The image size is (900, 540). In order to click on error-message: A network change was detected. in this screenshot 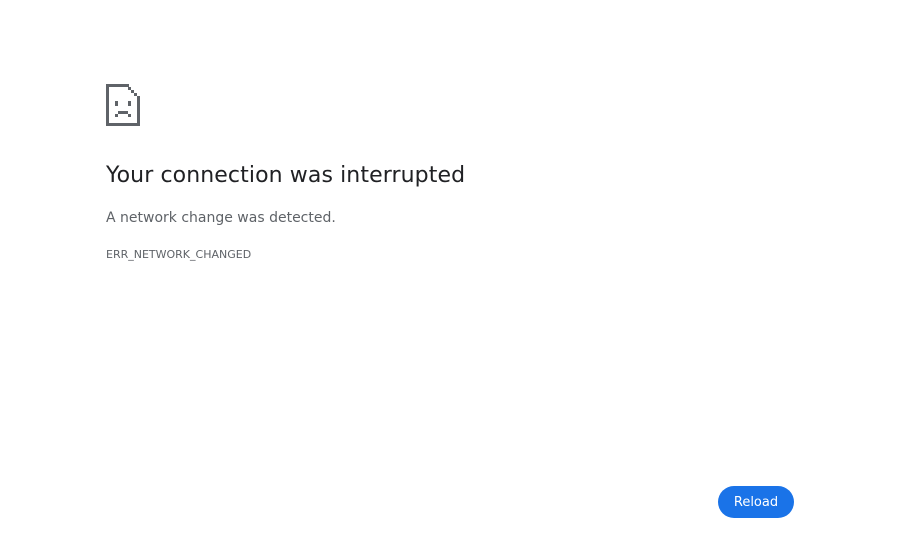, I will do `click(221, 218)`.